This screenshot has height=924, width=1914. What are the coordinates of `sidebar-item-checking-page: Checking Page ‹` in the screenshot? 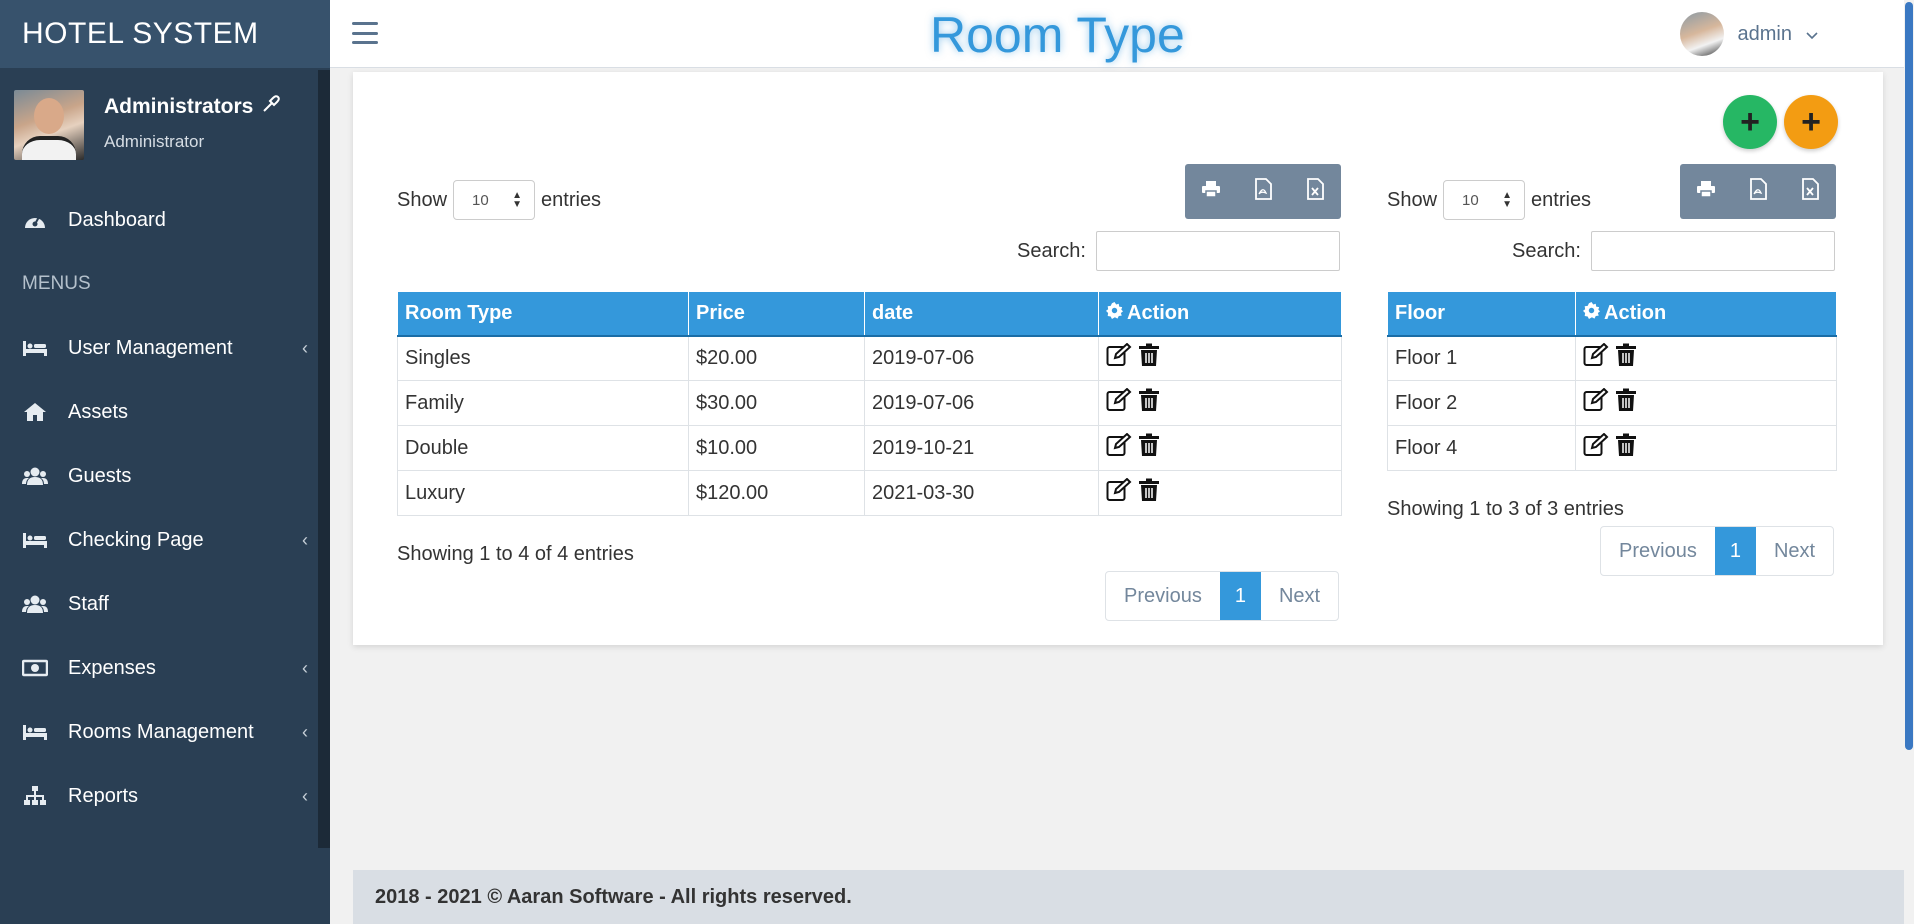 It's located at (165, 540).